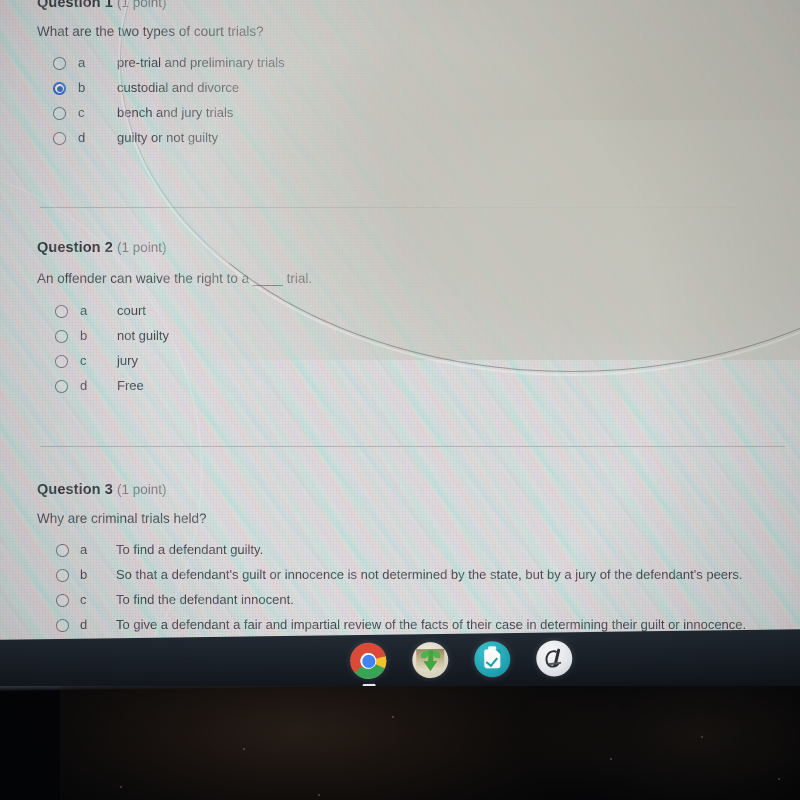 Image resolution: width=800 pixels, height=800 pixels. Describe the element at coordinates (127, 360) in the screenshot. I see `option-text: jury` at that location.